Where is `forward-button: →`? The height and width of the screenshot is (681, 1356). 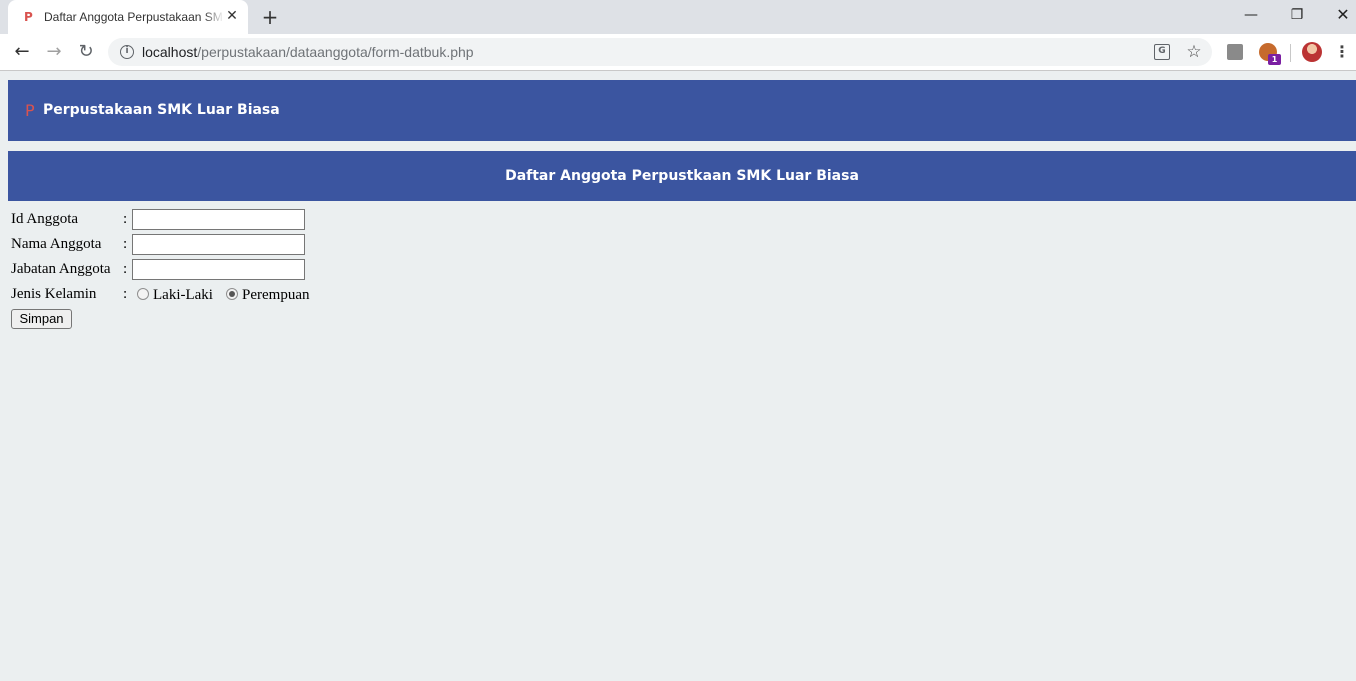 forward-button: → is located at coordinates (54, 52).